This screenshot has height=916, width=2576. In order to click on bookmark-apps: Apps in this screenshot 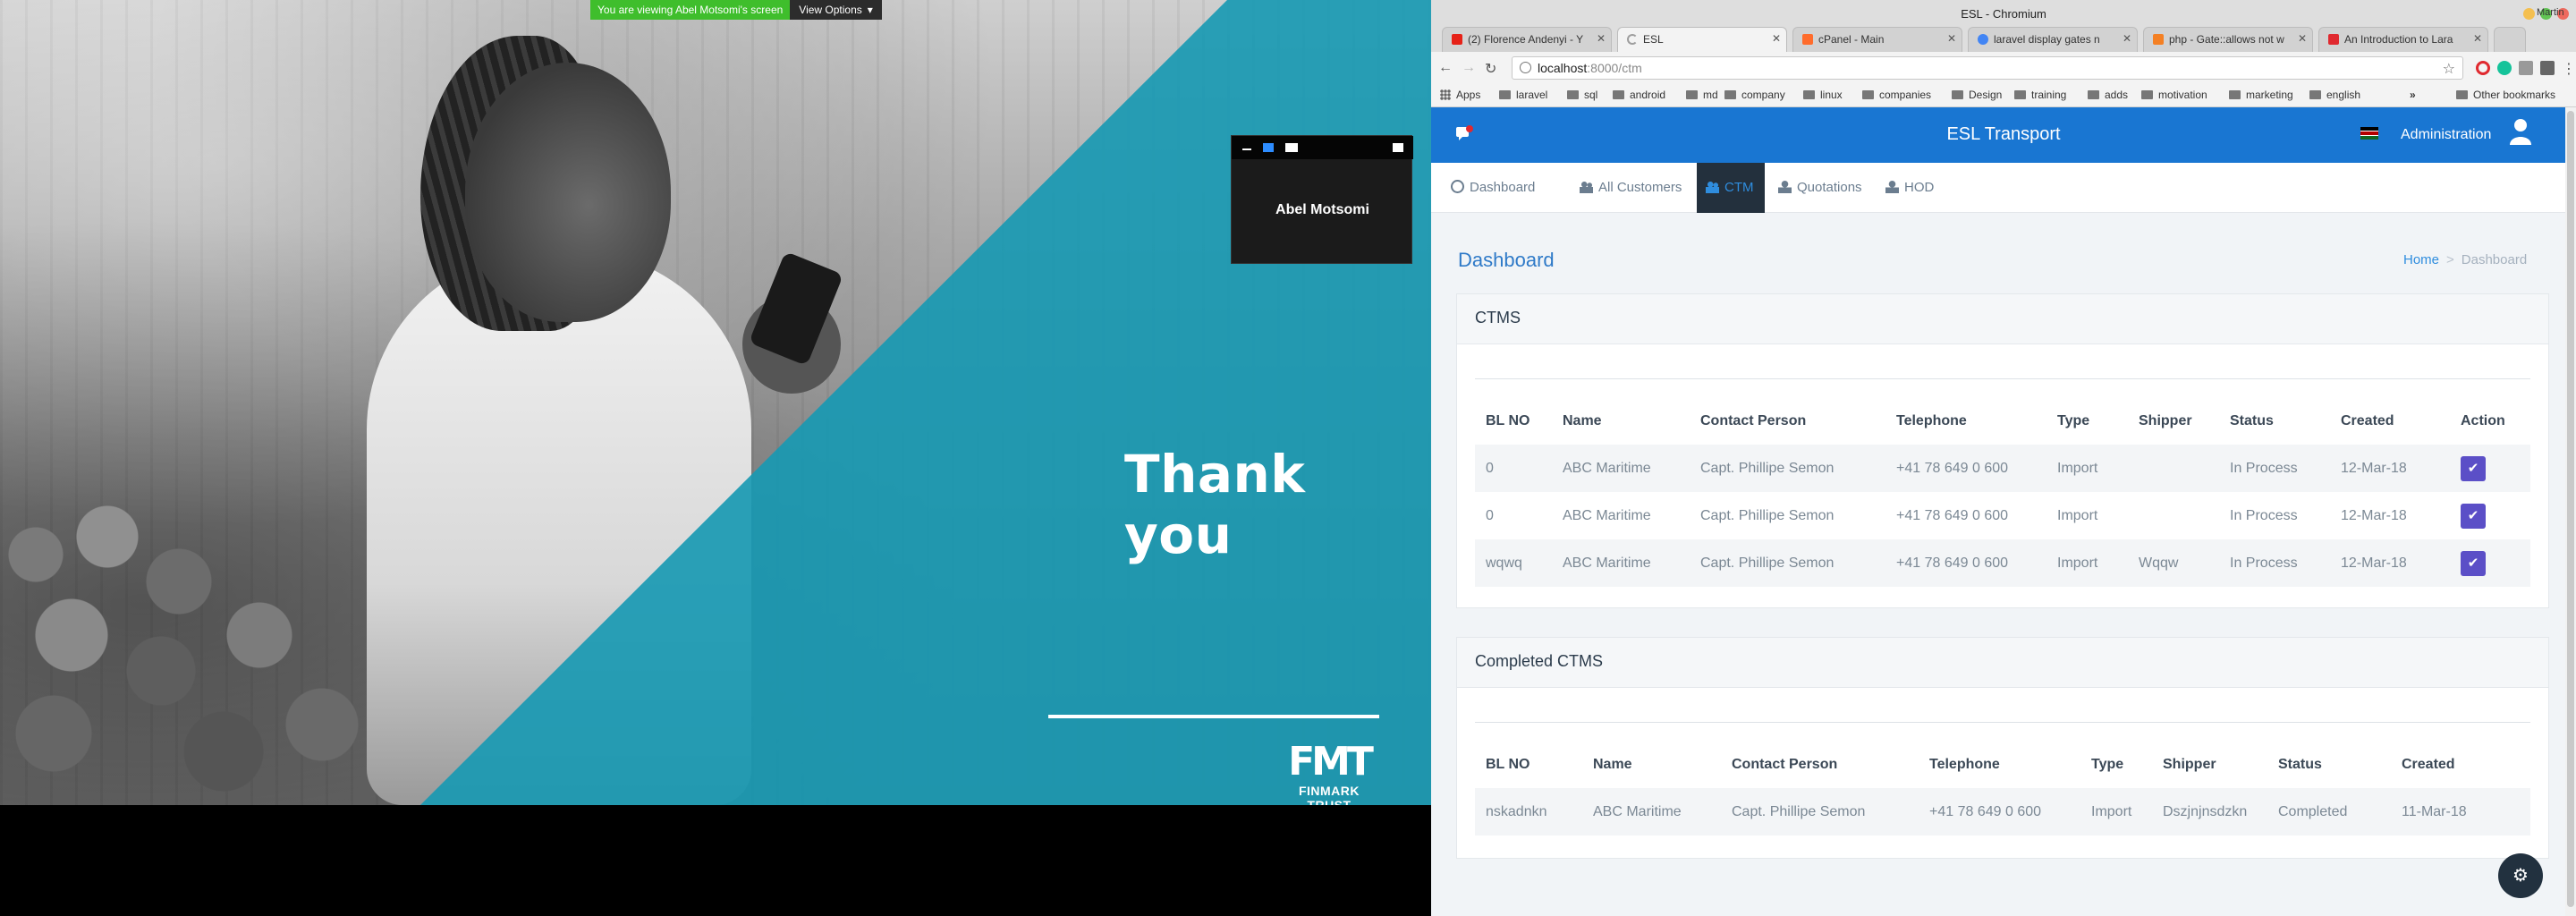, I will do `click(1460, 95)`.